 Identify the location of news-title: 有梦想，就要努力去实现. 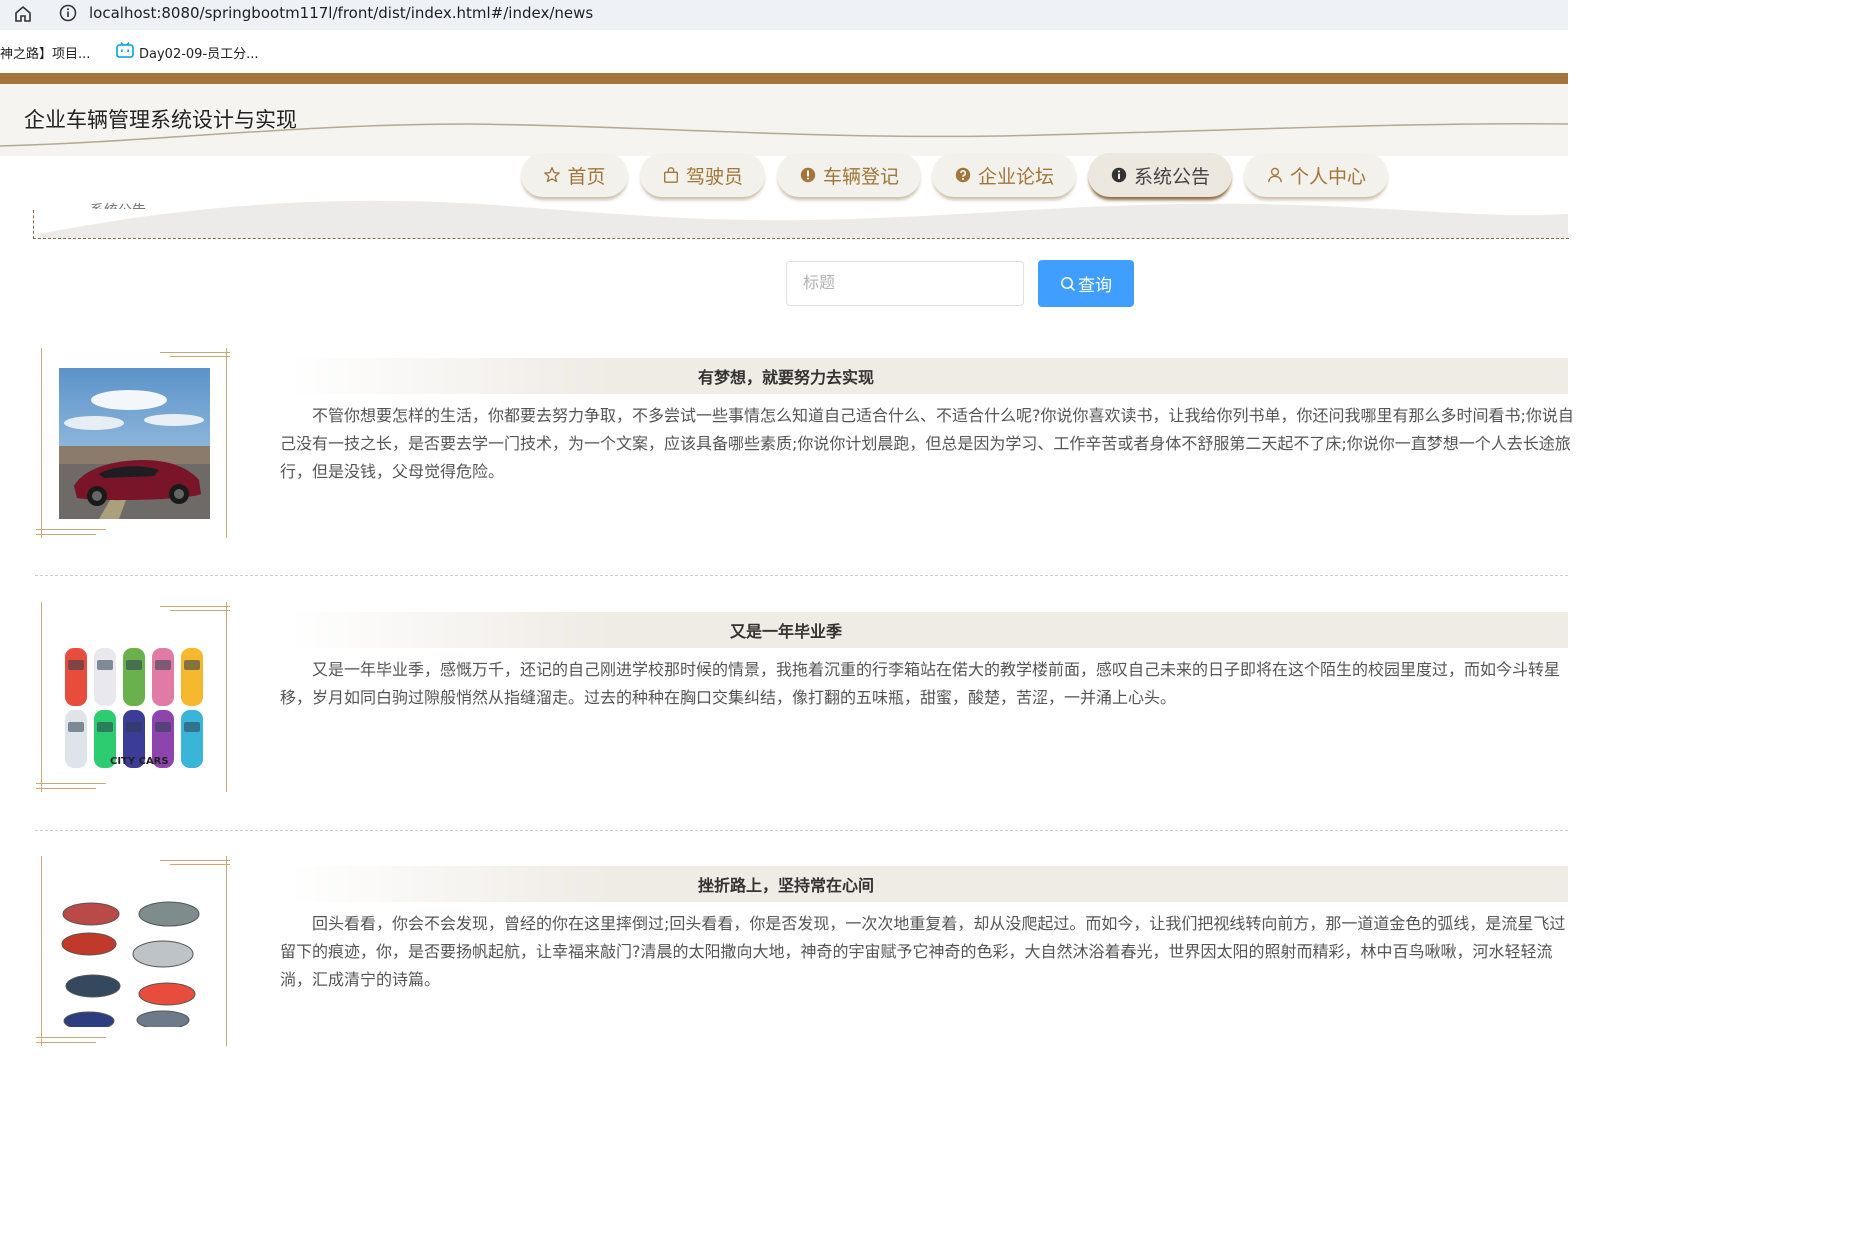
(786, 376).